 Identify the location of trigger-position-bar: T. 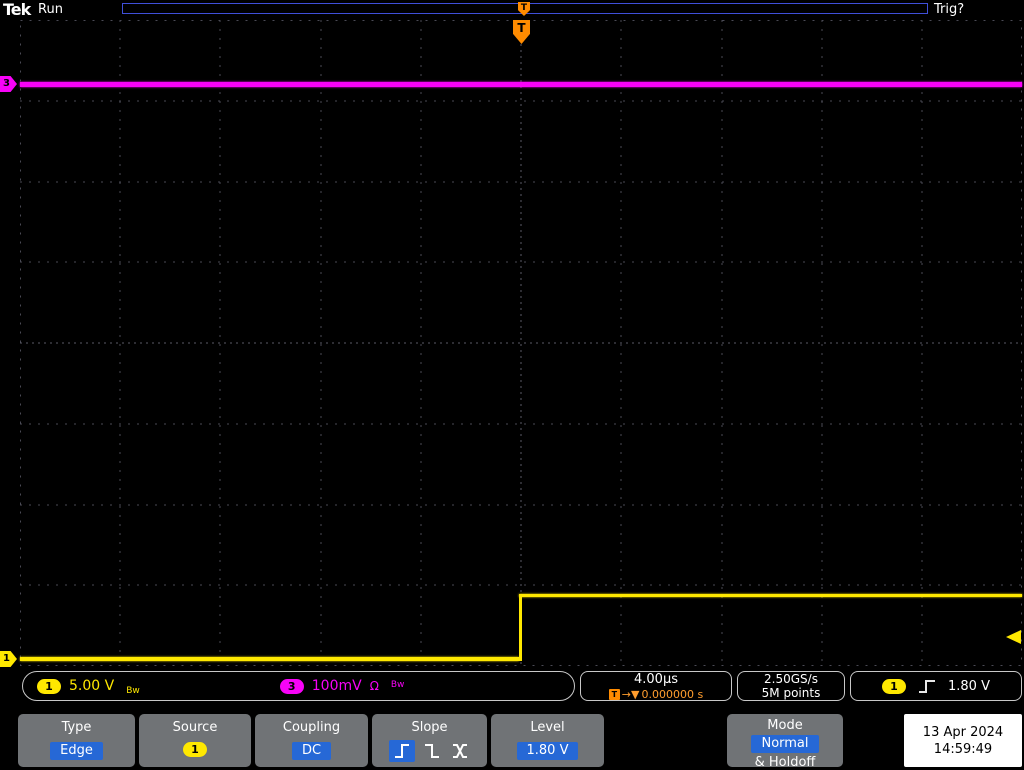
(525, 9).